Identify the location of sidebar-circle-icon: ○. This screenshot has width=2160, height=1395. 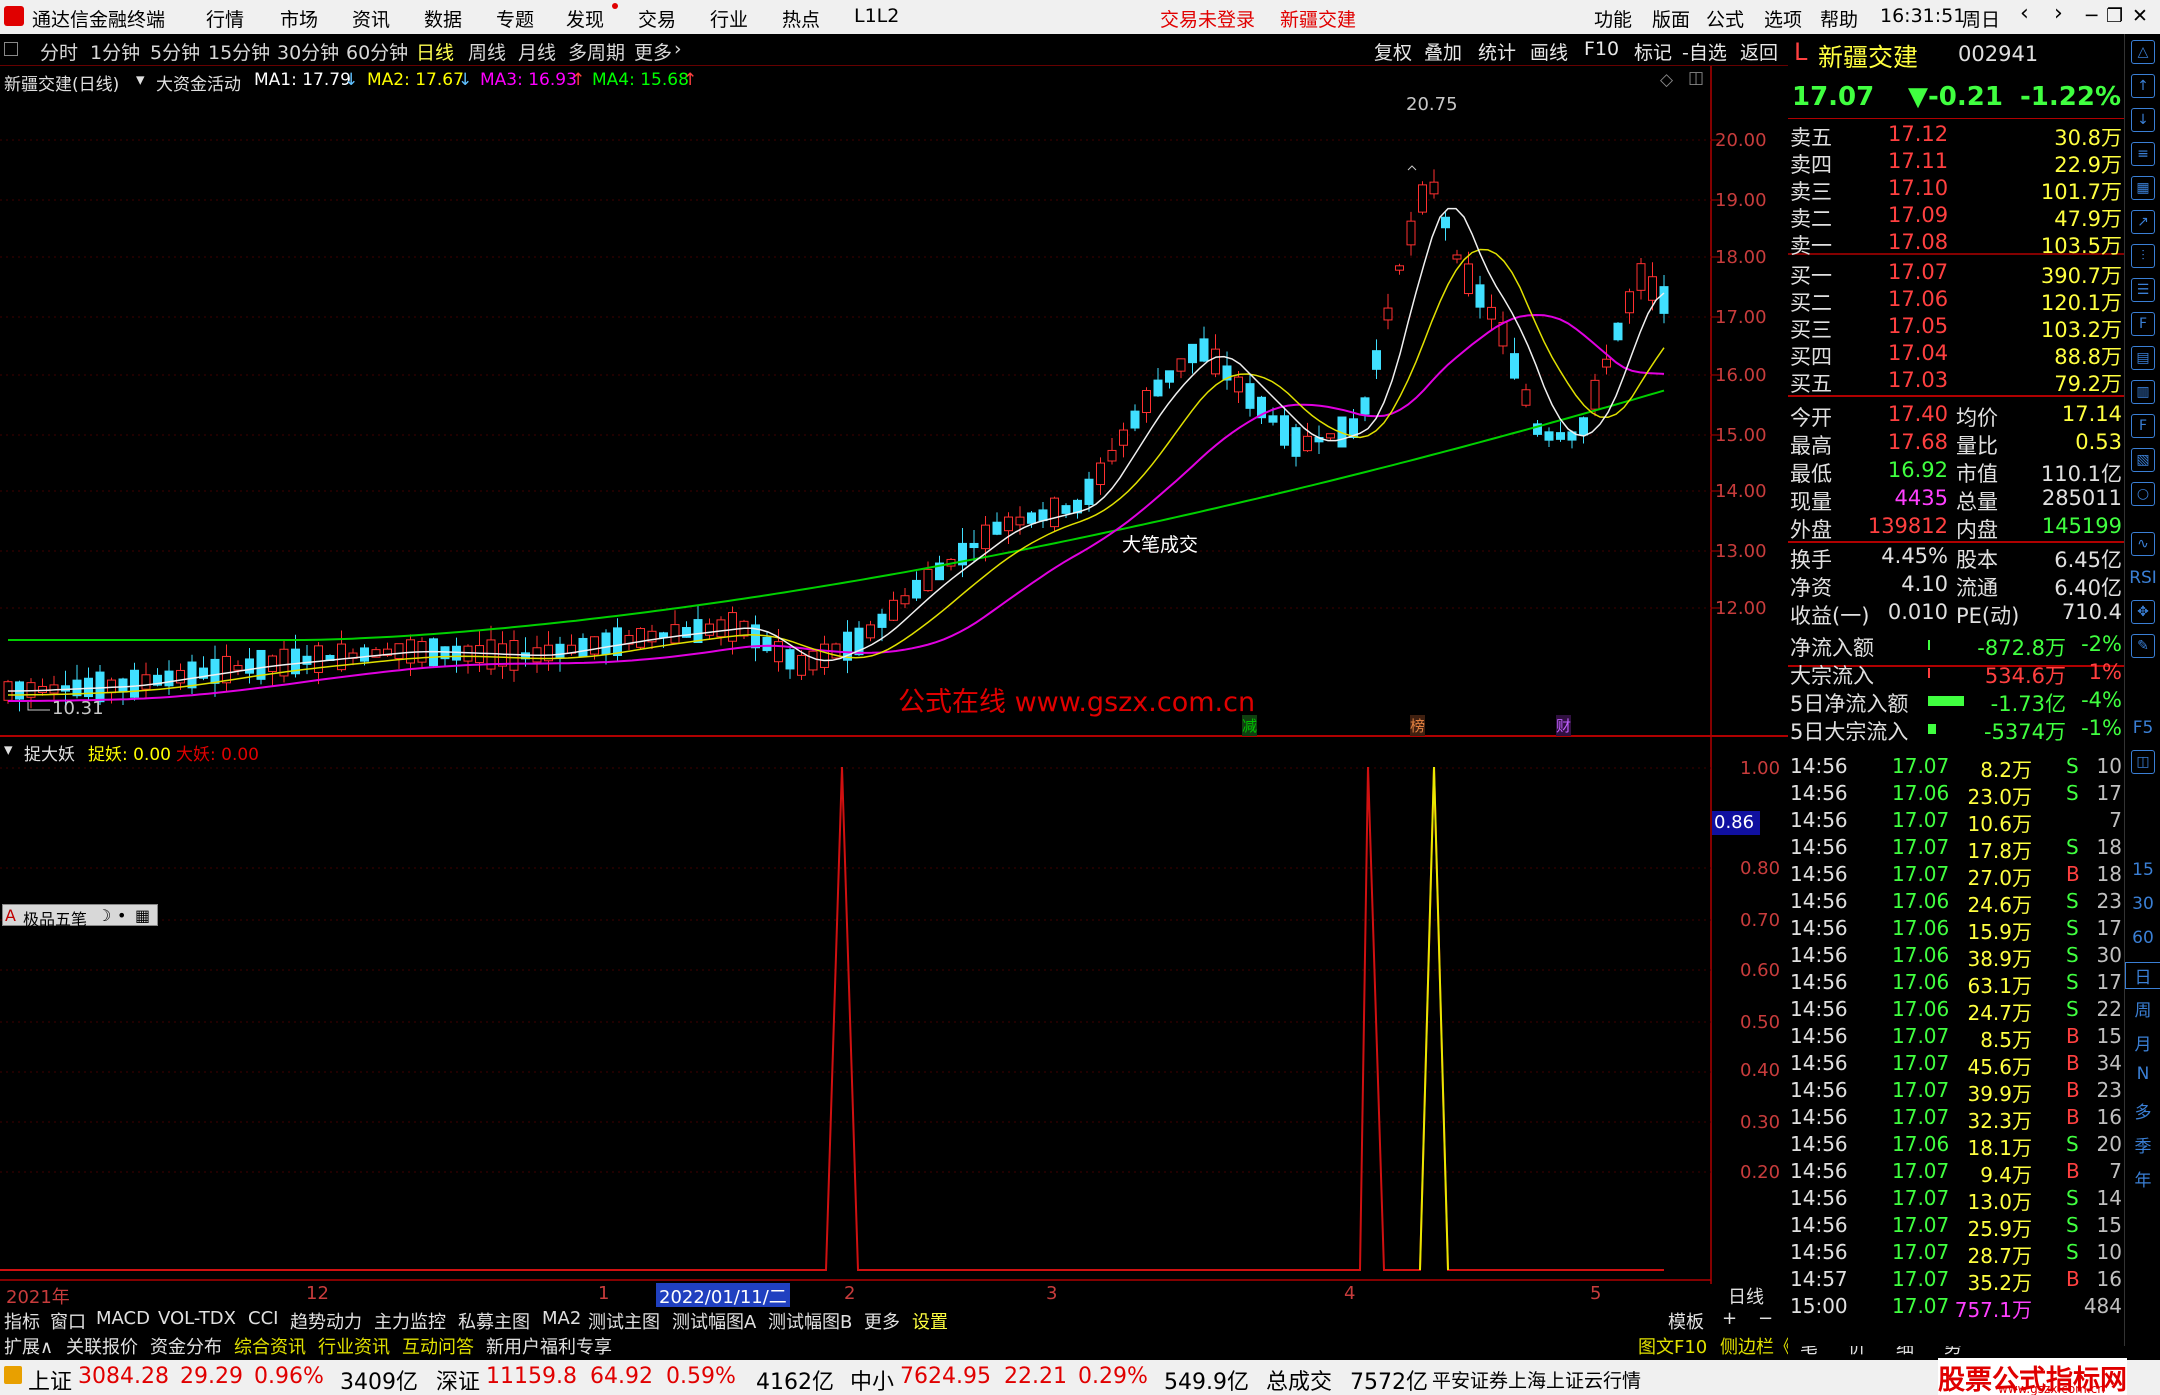
(2143, 494).